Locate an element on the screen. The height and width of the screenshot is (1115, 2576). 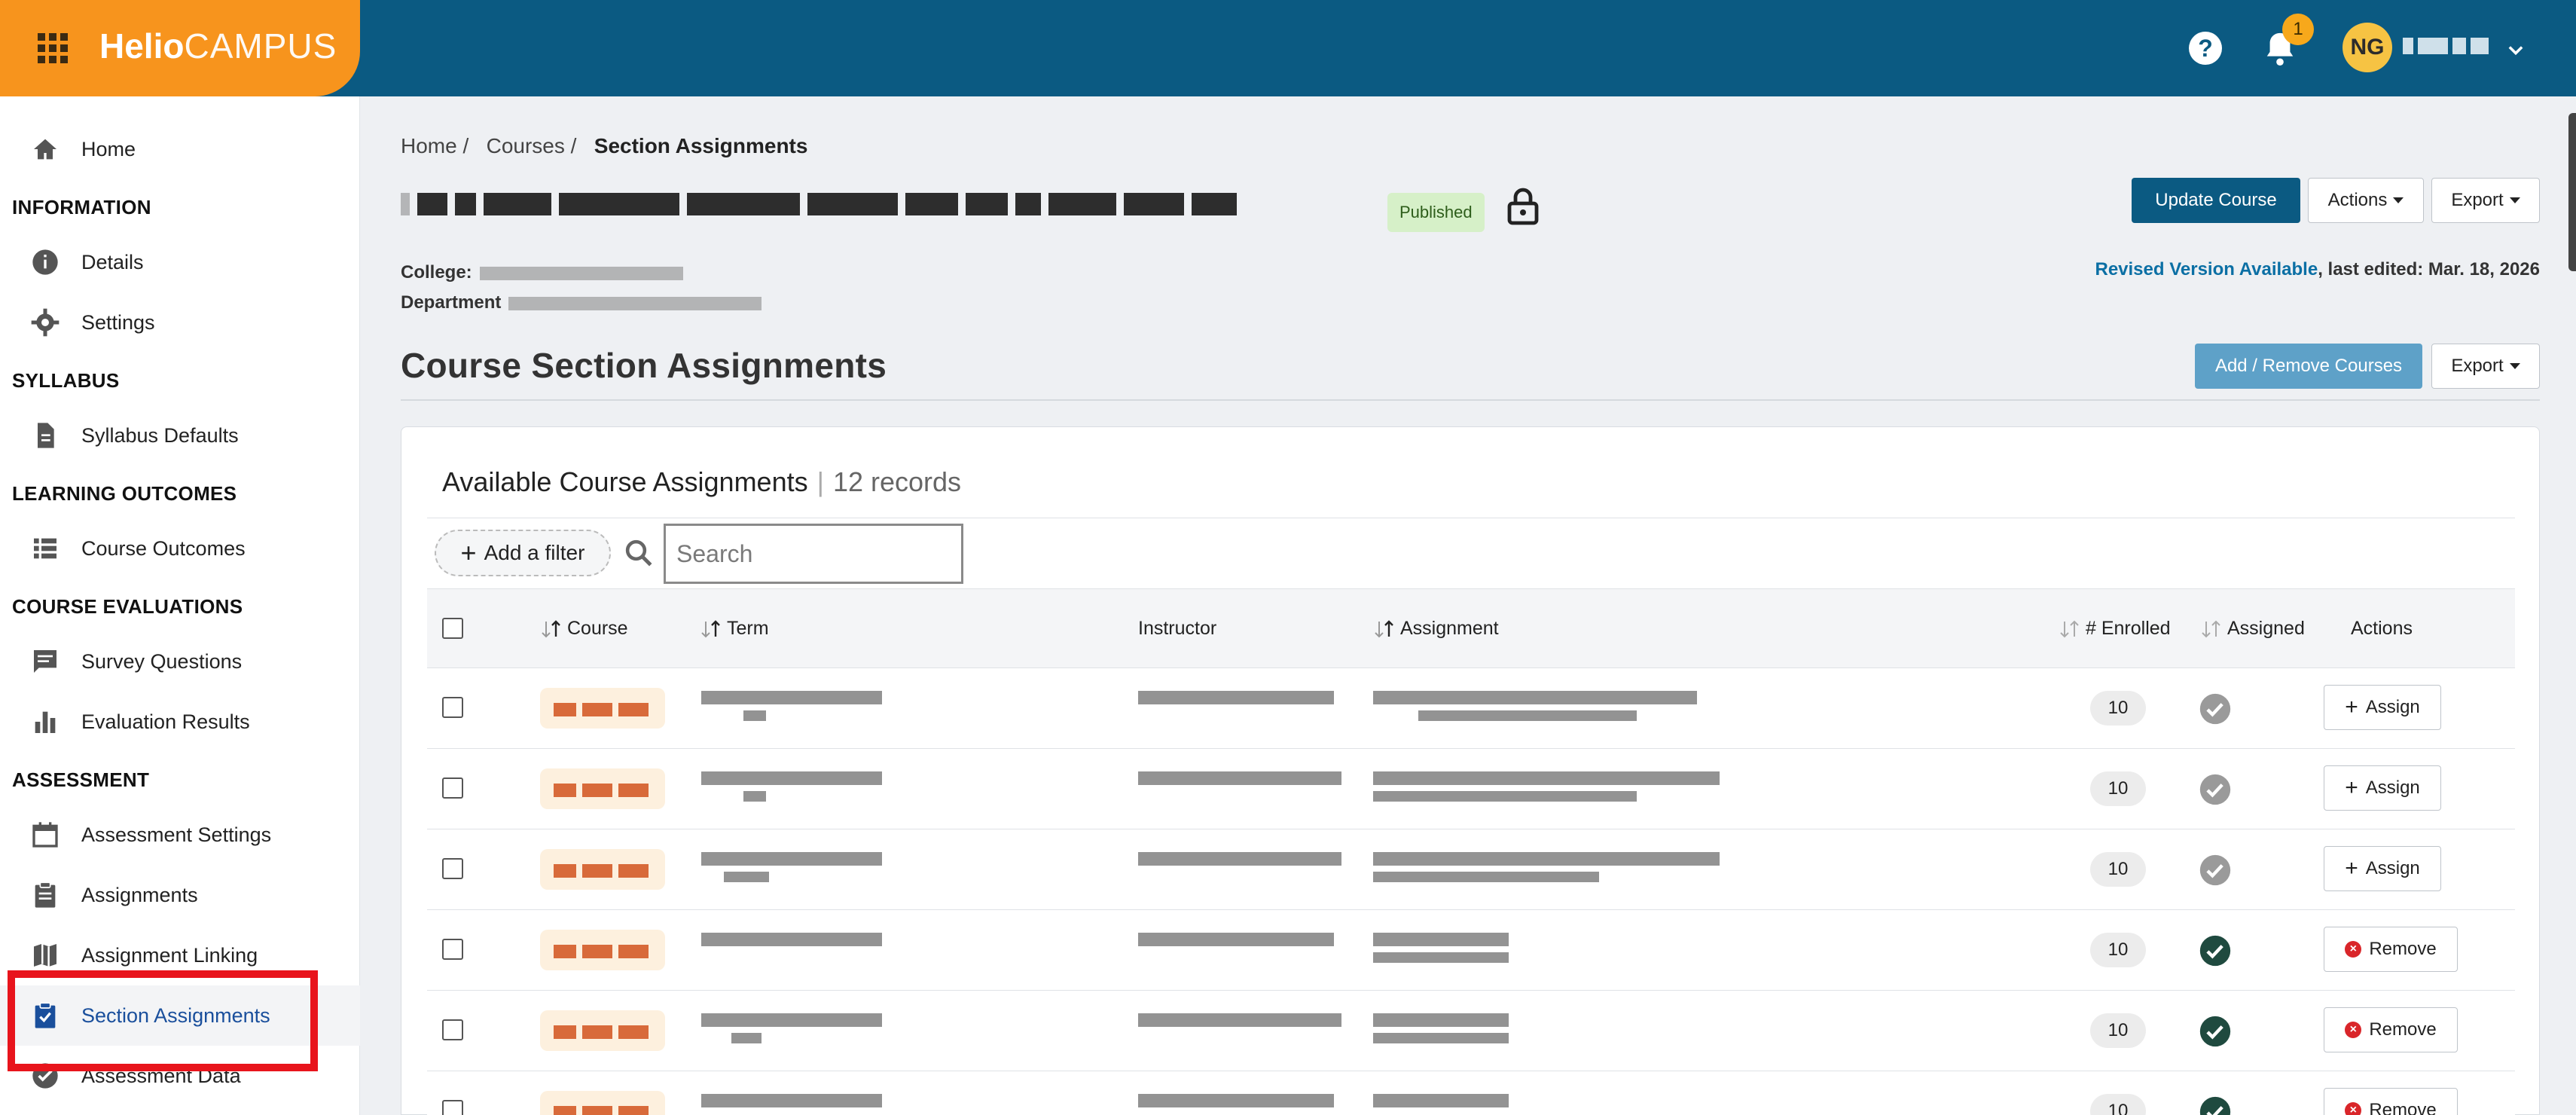
breadcrumb-courses: Courses / is located at coordinates (532, 146).